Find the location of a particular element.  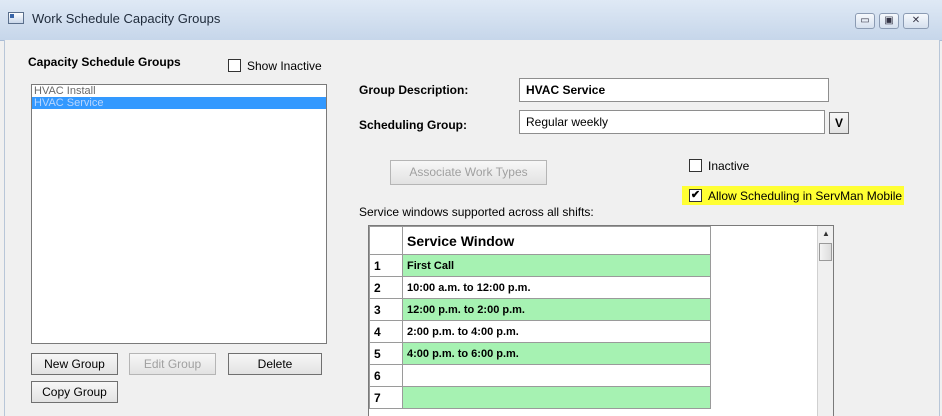

table-row: 2 10:00 a.m. to 12:00 p.m. is located at coordinates (540, 287).